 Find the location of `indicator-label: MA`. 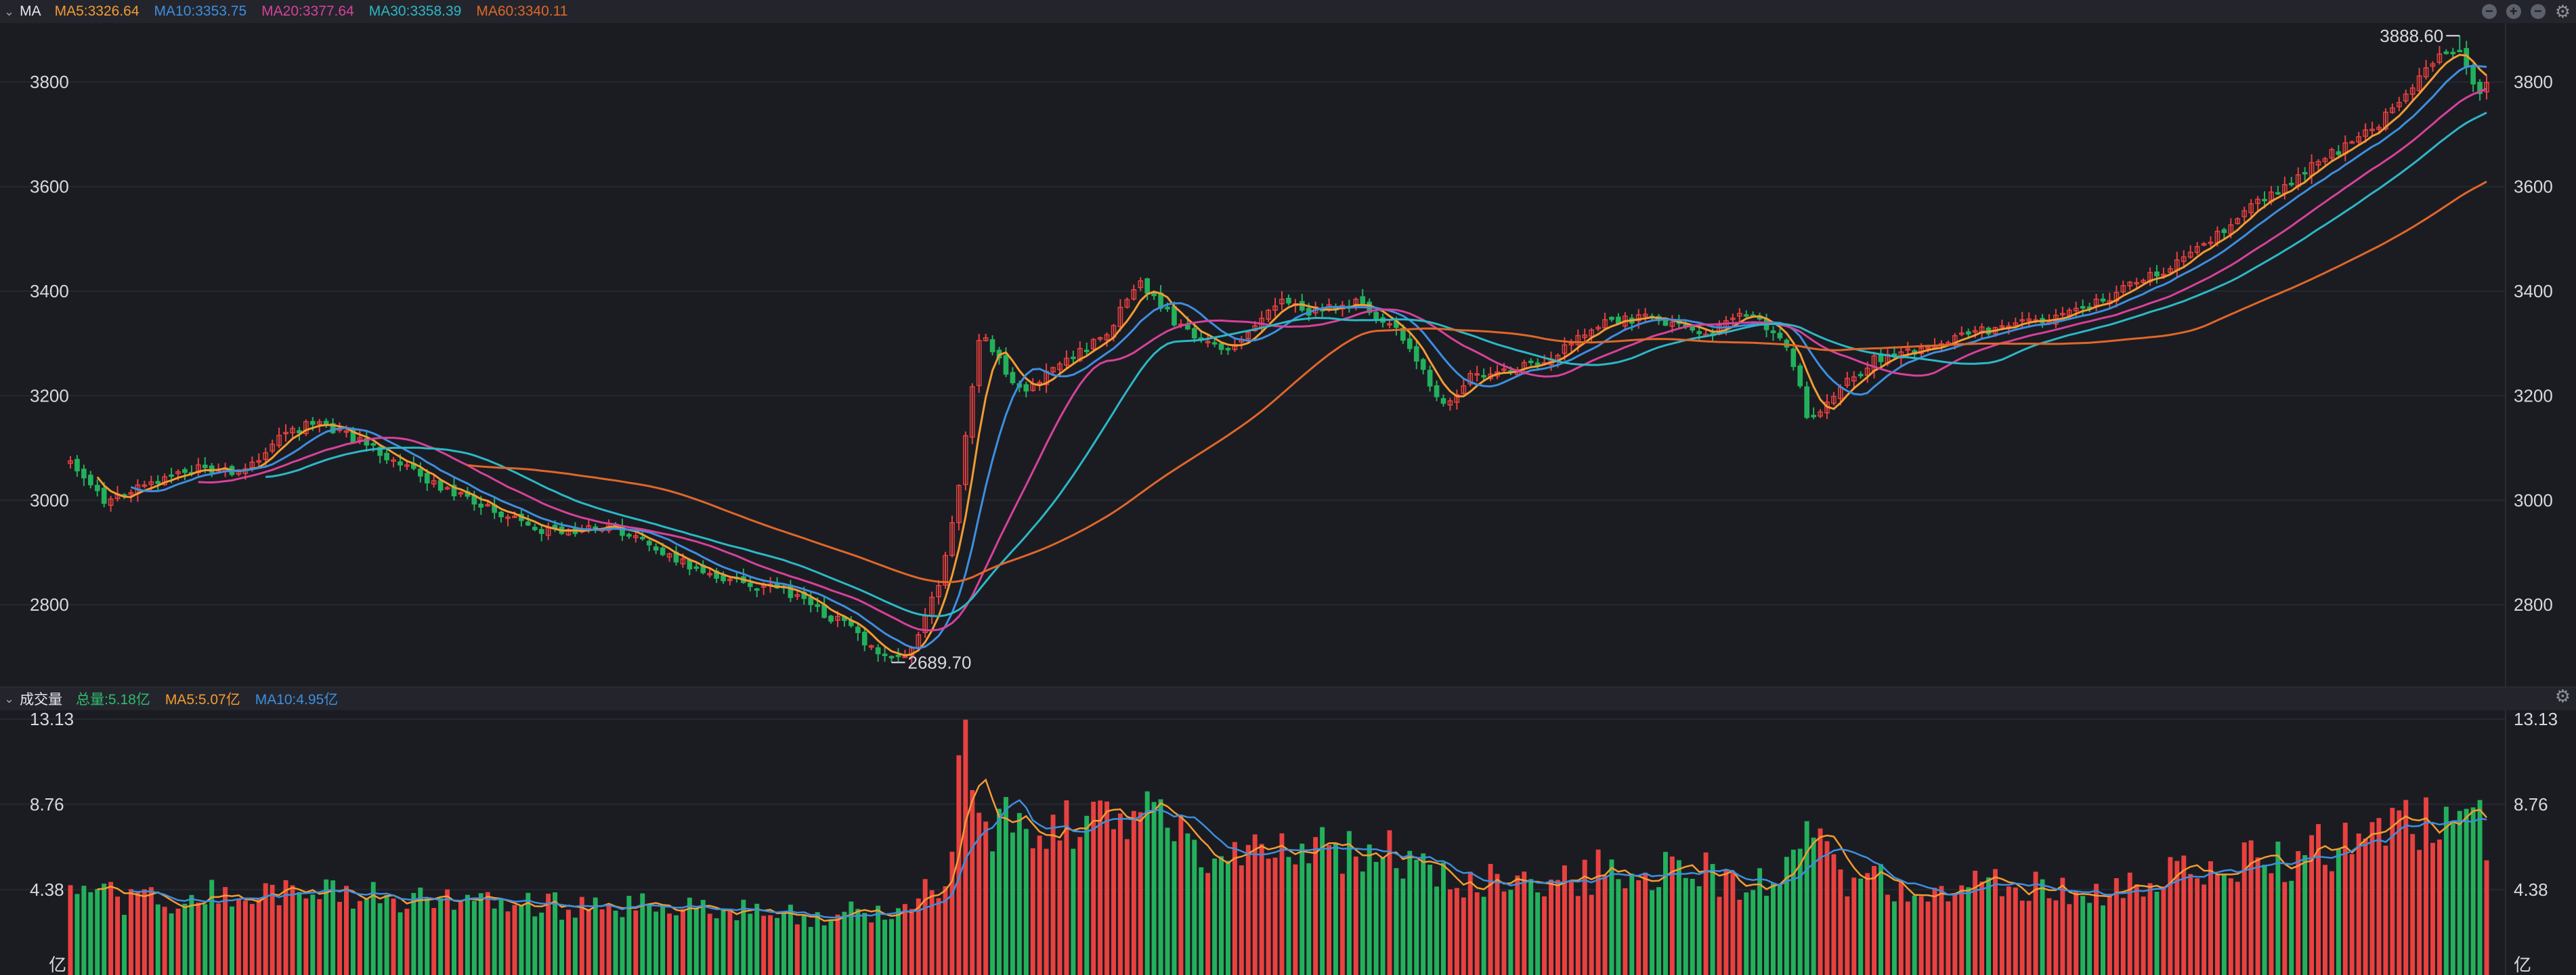

indicator-label: MA is located at coordinates (30, 11).